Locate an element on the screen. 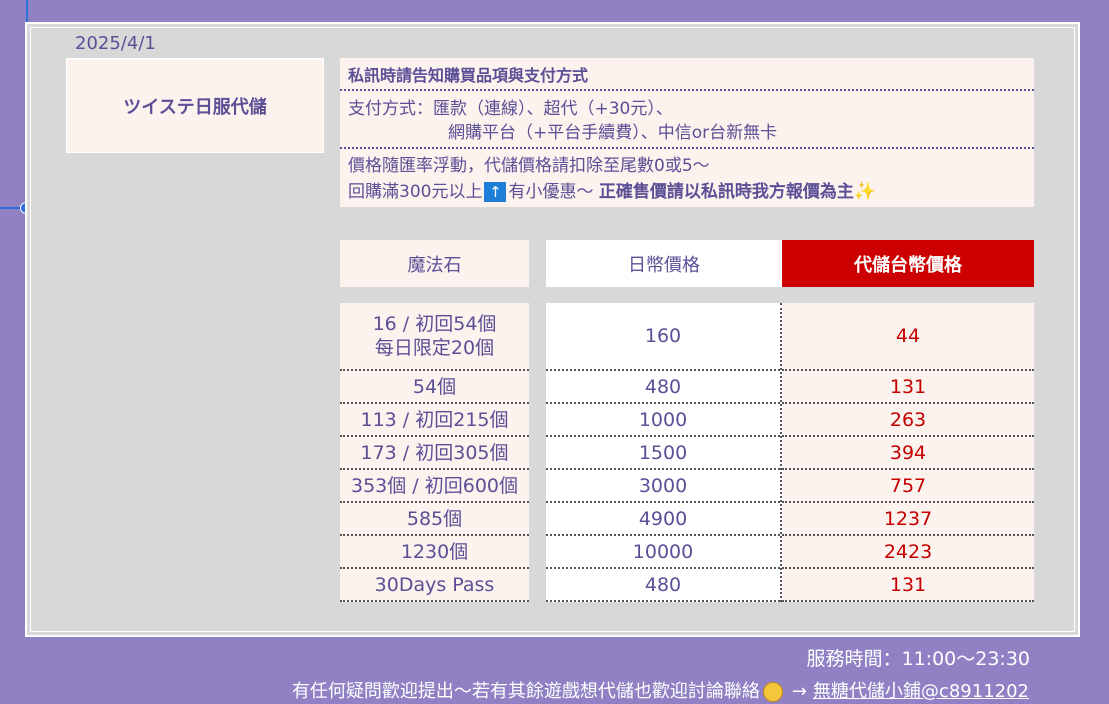 This screenshot has height=704, width=1109. arrow-right-icon: → is located at coordinates (799, 691).